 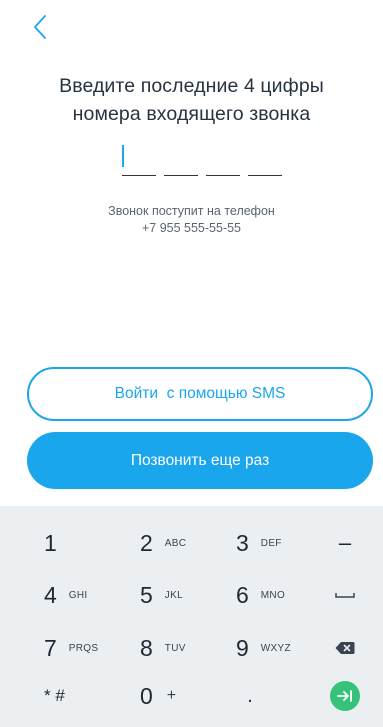 I want to click on key-letters: ABC, so click(x=175, y=543).